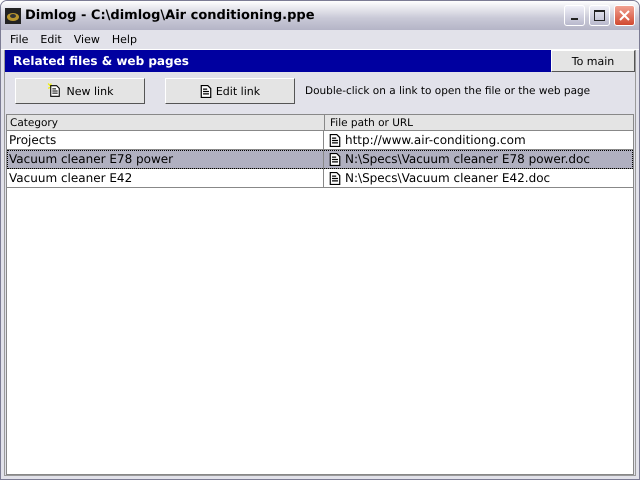 The height and width of the screenshot is (480, 640). What do you see at coordinates (165, 159) in the screenshot?
I see `table-cell: Vacuum cleaner E78 power` at bounding box center [165, 159].